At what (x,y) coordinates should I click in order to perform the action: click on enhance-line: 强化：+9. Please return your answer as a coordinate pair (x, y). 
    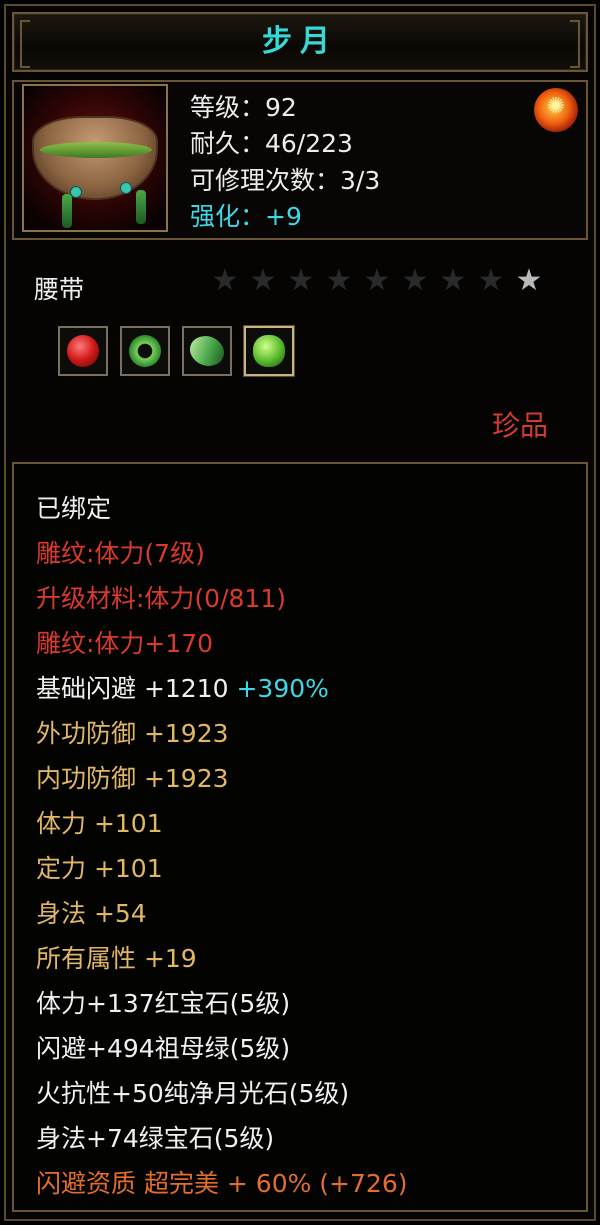
    Looking at the image, I should click on (246, 216).